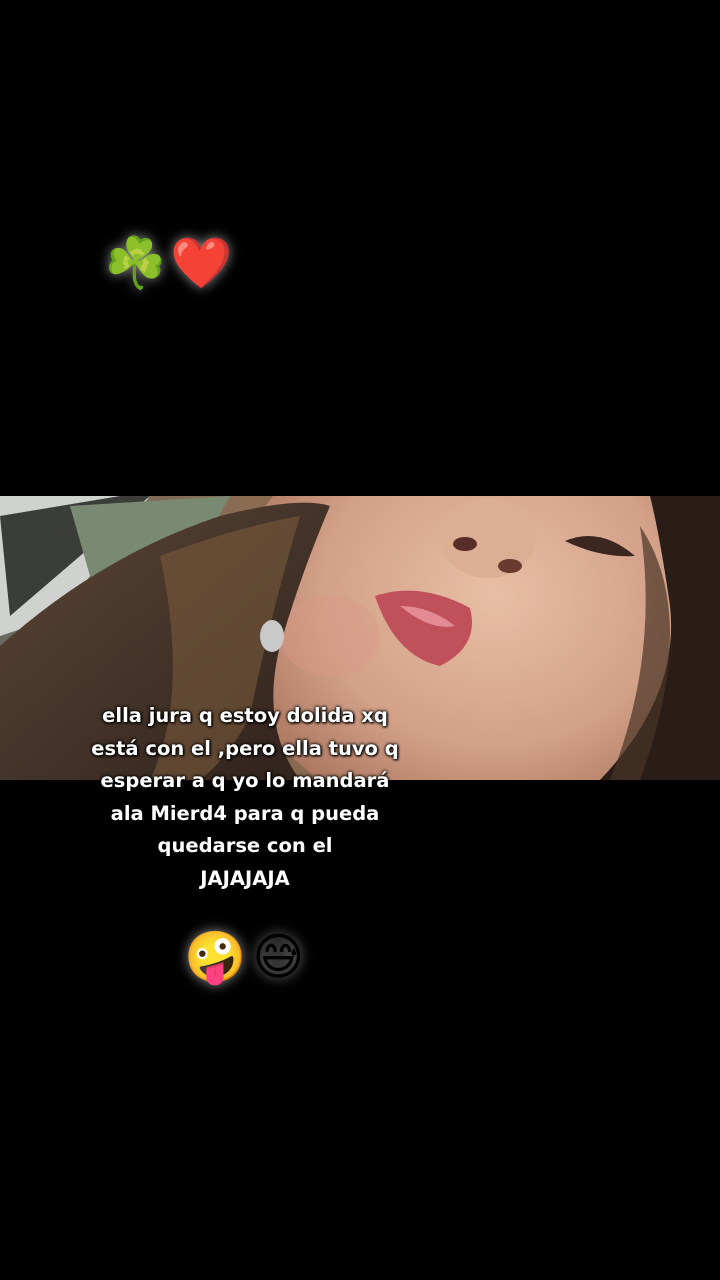  I want to click on caption-line: esperar a q yo lo mandará, so click(245, 780).